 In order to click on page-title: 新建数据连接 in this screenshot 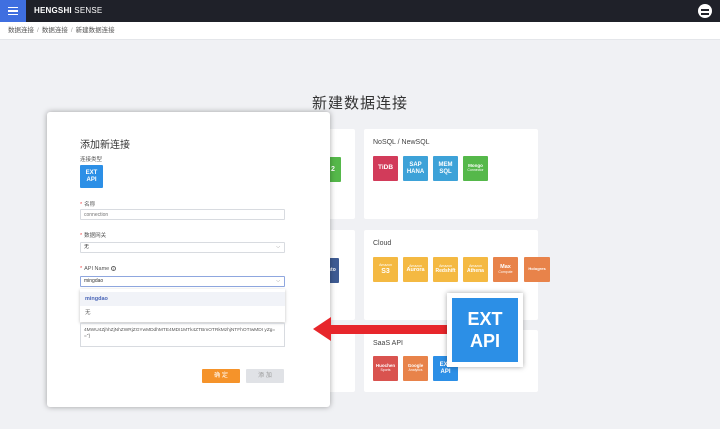, I will do `click(360, 103)`.